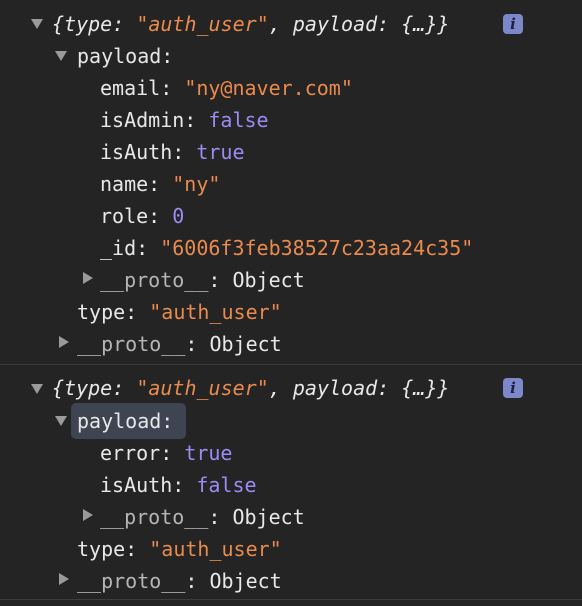 The height and width of the screenshot is (606, 582). I want to click on property-row: name: "ny", so click(160, 184).